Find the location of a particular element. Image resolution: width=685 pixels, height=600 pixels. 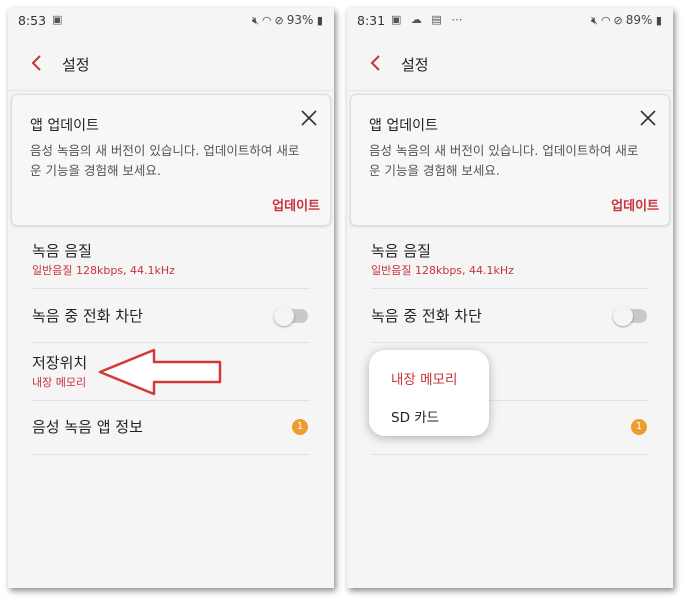

storage-location-popup: 내장 메모리 SD 카드 is located at coordinates (429, 393).